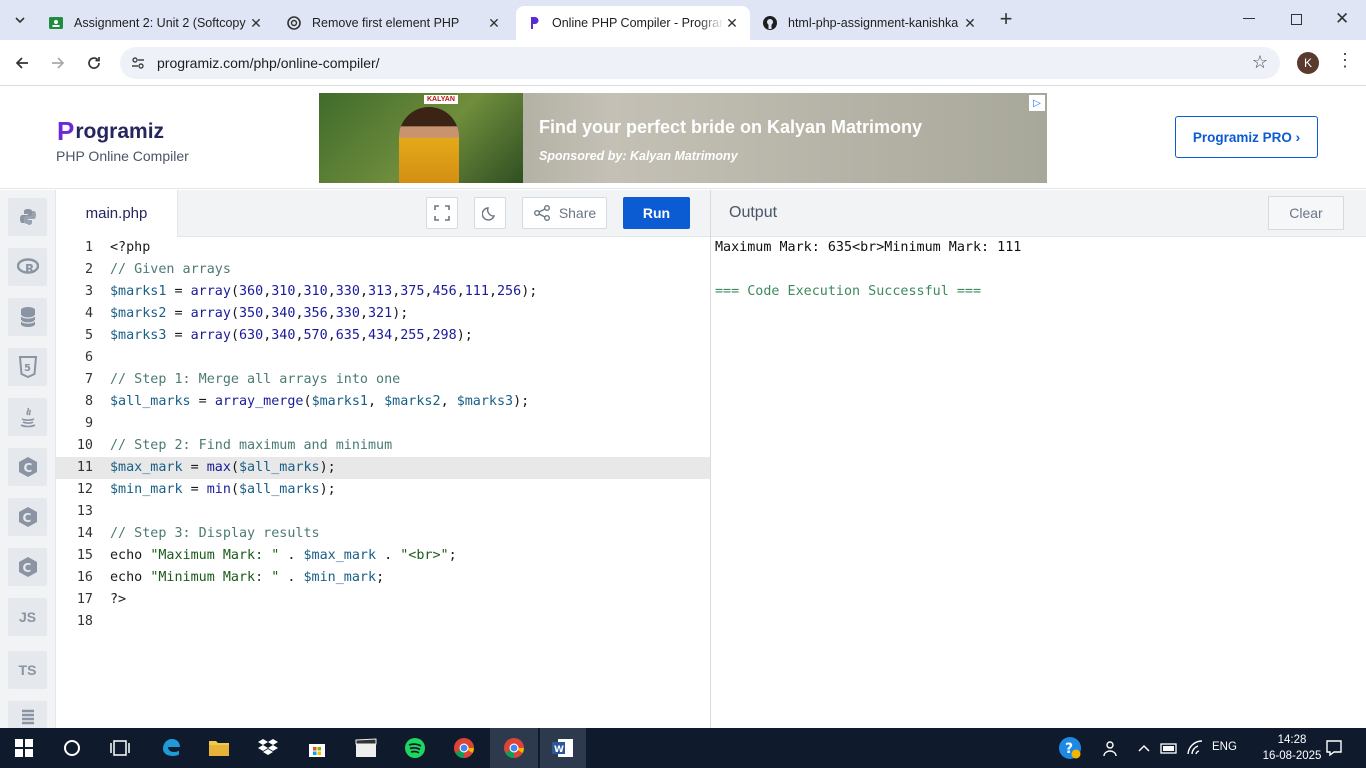 The image size is (1366, 768). I want to click on task-view-icon, so click(120, 748).